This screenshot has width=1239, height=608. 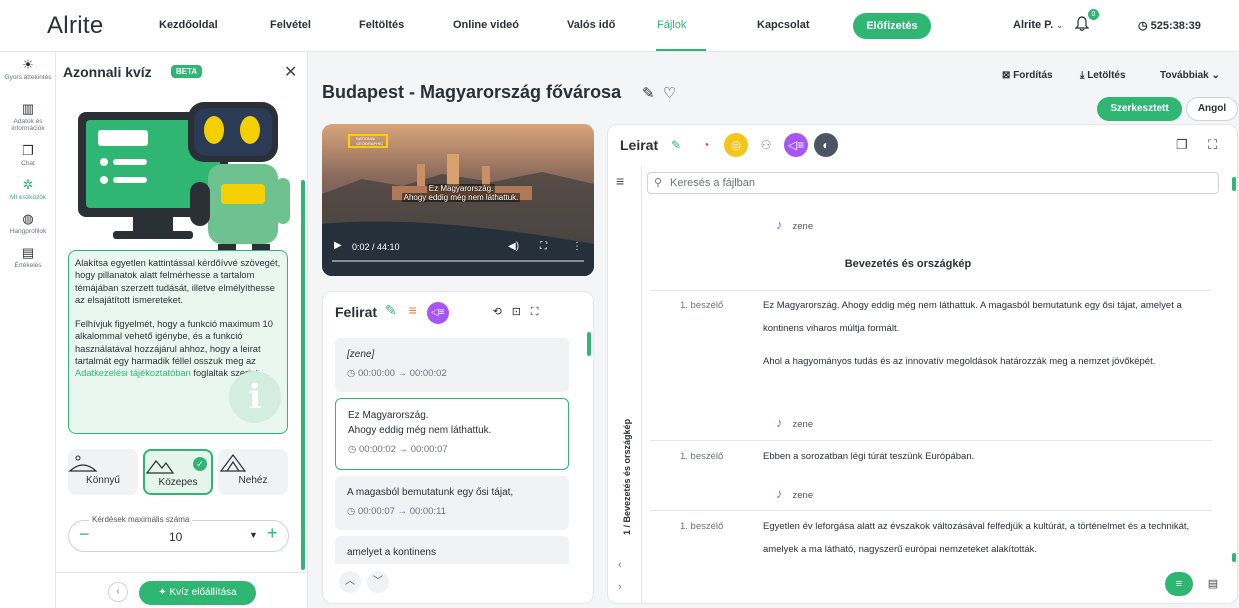 What do you see at coordinates (472, 92) in the screenshot?
I see `file-title: Budapest - Magyarország fővárosa` at bounding box center [472, 92].